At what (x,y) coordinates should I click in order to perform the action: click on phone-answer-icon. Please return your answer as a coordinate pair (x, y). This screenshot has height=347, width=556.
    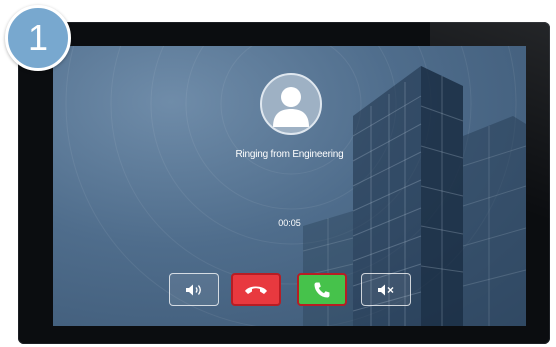
    Looking at the image, I should click on (322, 289).